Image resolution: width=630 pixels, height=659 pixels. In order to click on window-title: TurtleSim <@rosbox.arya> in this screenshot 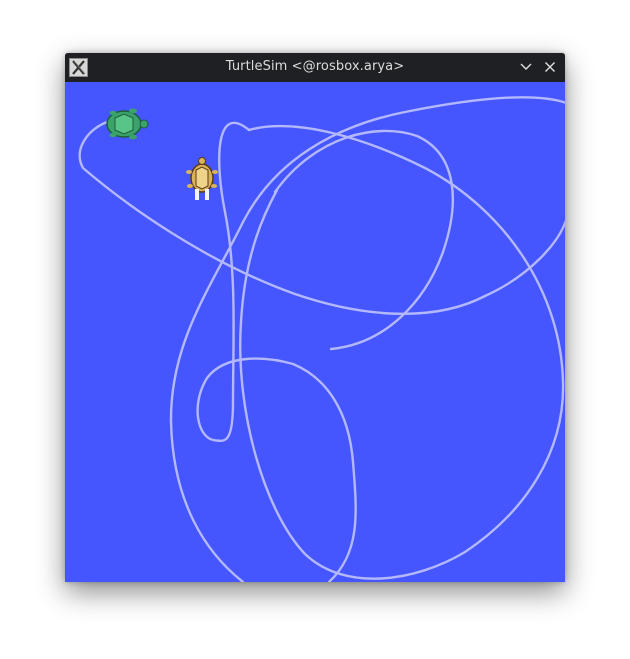, I will do `click(315, 66)`.